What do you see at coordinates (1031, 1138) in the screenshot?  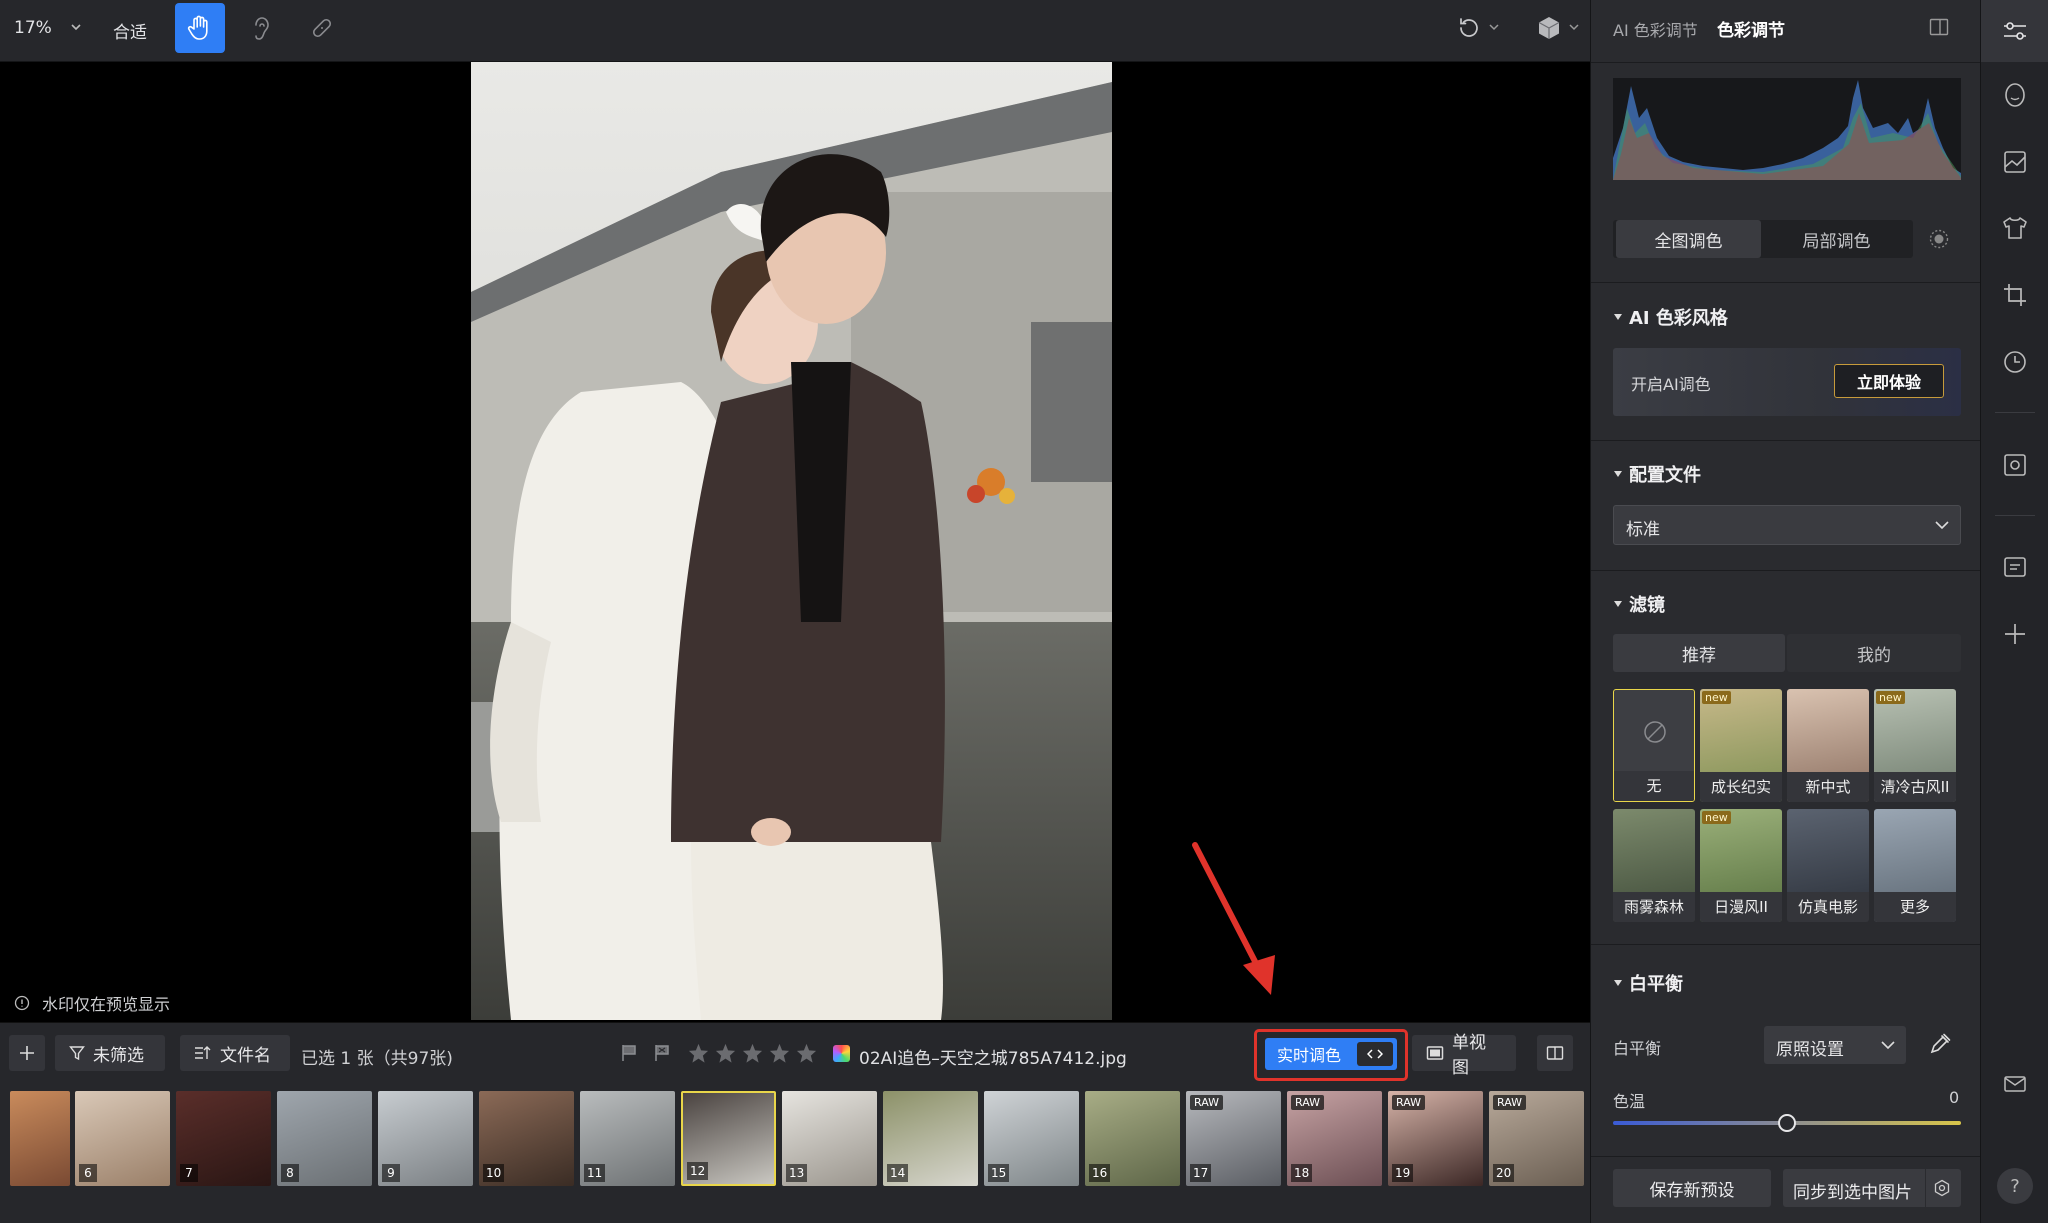 I see `filmstrip-thumb: 15` at bounding box center [1031, 1138].